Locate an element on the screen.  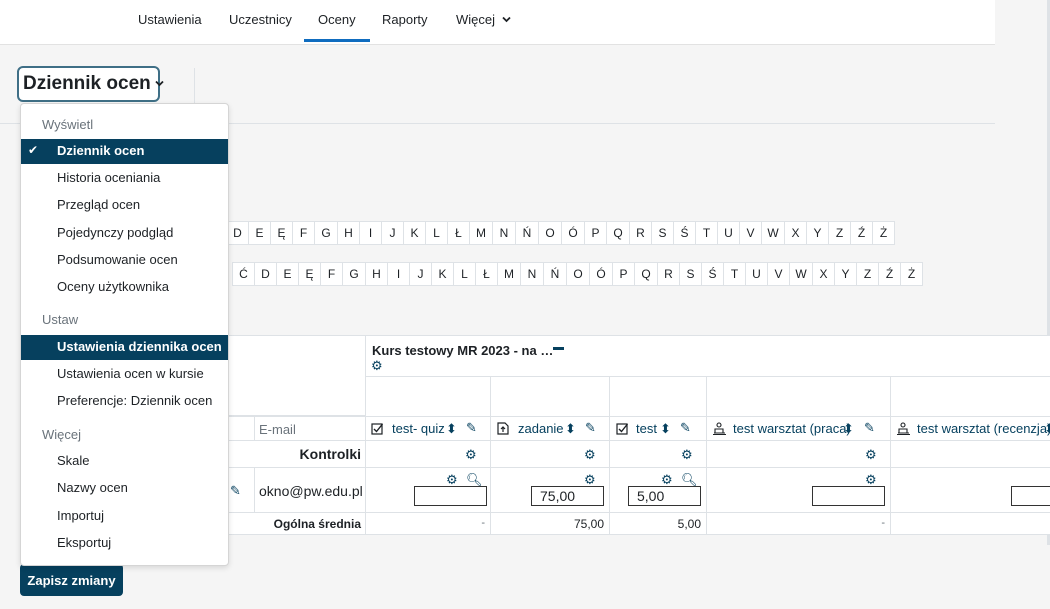
letter-filter-24: V is located at coordinates (750, 233).